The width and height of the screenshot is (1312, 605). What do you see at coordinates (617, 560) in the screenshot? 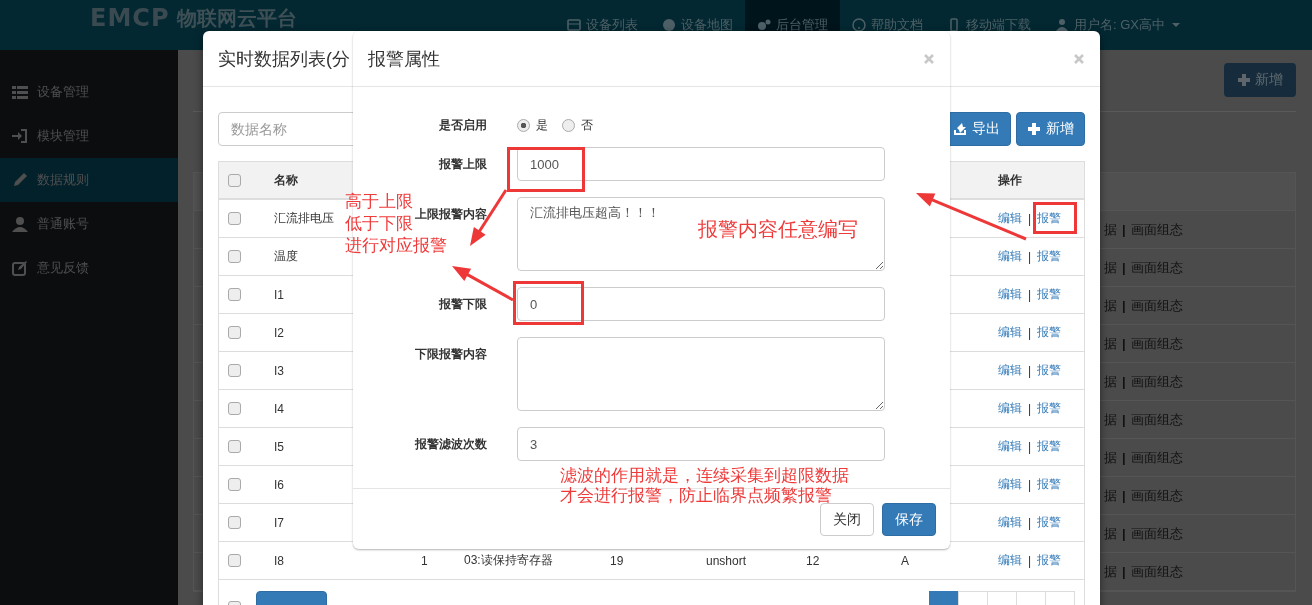
I see `table-cell: 19` at bounding box center [617, 560].